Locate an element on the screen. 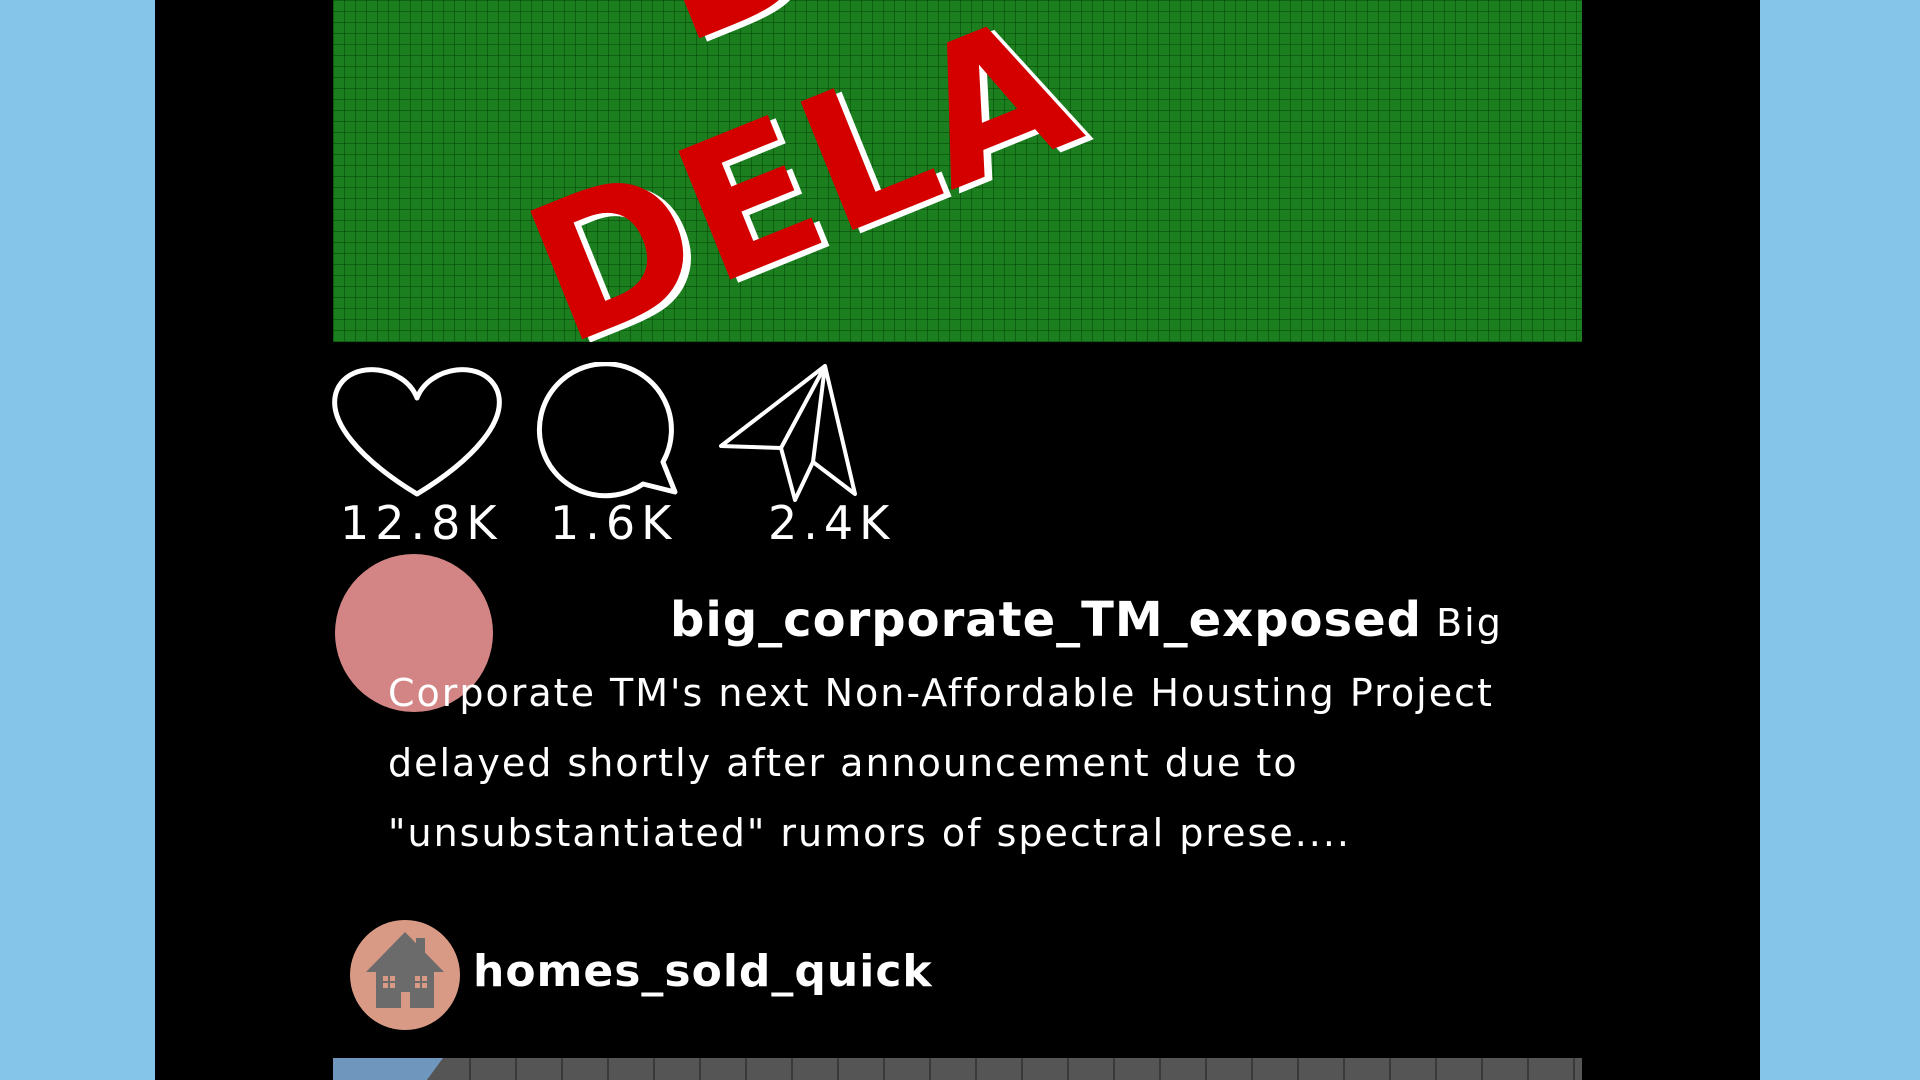  next-post-avatar is located at coordinates (405, 975).